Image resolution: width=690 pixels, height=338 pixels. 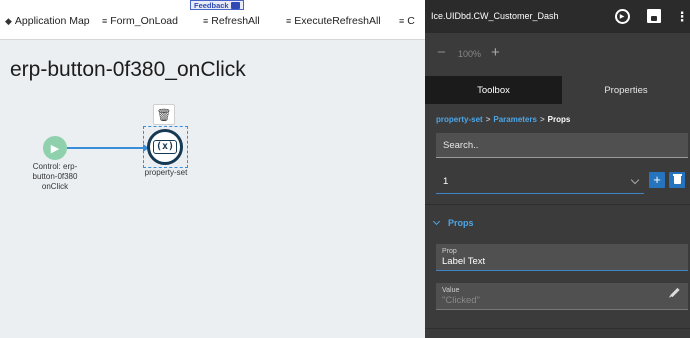 What do you see at coordinates (166, 172) in the screenshot?
I see `action-node-label: property-set` at bounding box center [166, 172].